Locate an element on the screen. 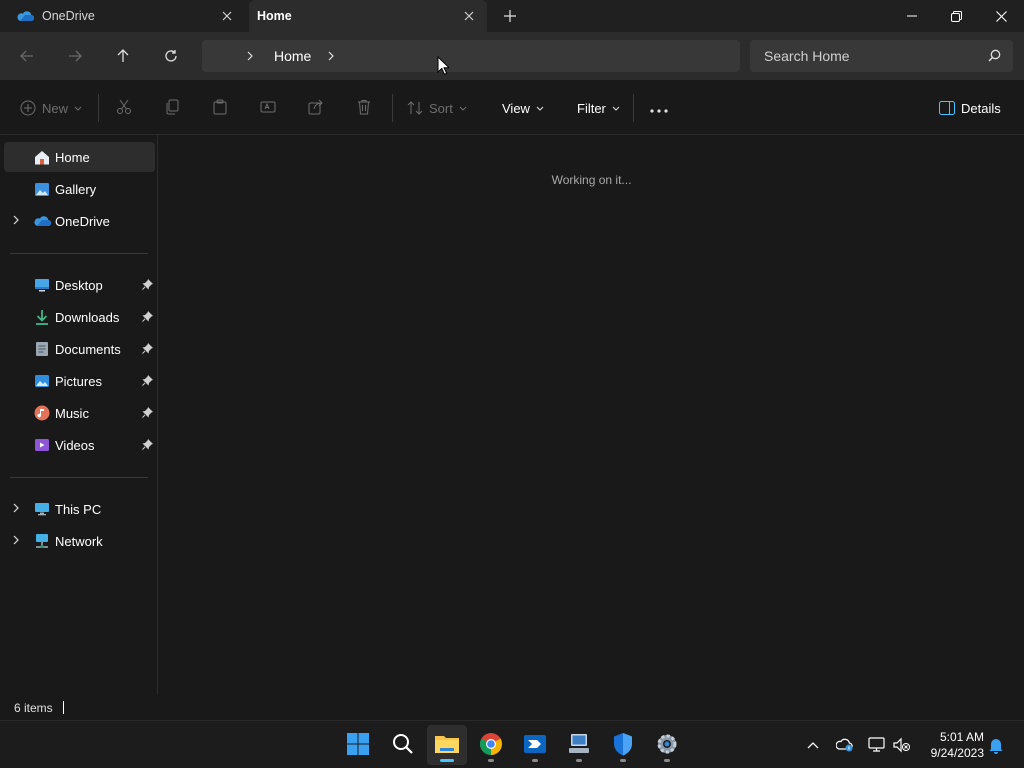 The height and width of the screenshot is (768, 1024). paste-icon is located at coordinates (220, 108).